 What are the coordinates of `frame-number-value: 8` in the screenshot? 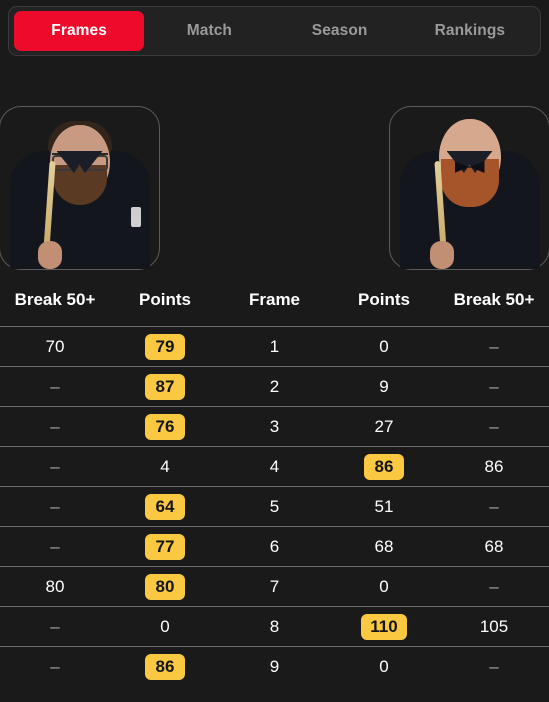 It's located at (274, 626).